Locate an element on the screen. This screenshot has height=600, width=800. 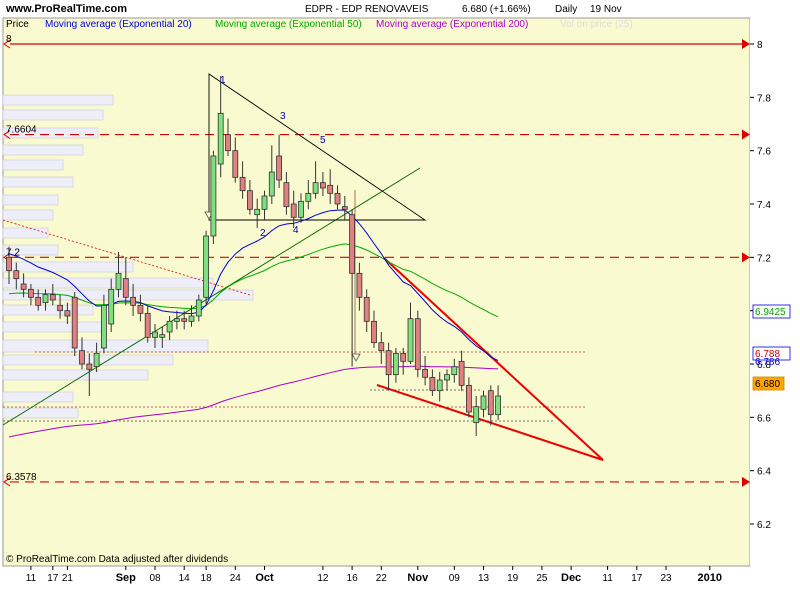
wave-label: 3 is located at coordinates (283, 116).